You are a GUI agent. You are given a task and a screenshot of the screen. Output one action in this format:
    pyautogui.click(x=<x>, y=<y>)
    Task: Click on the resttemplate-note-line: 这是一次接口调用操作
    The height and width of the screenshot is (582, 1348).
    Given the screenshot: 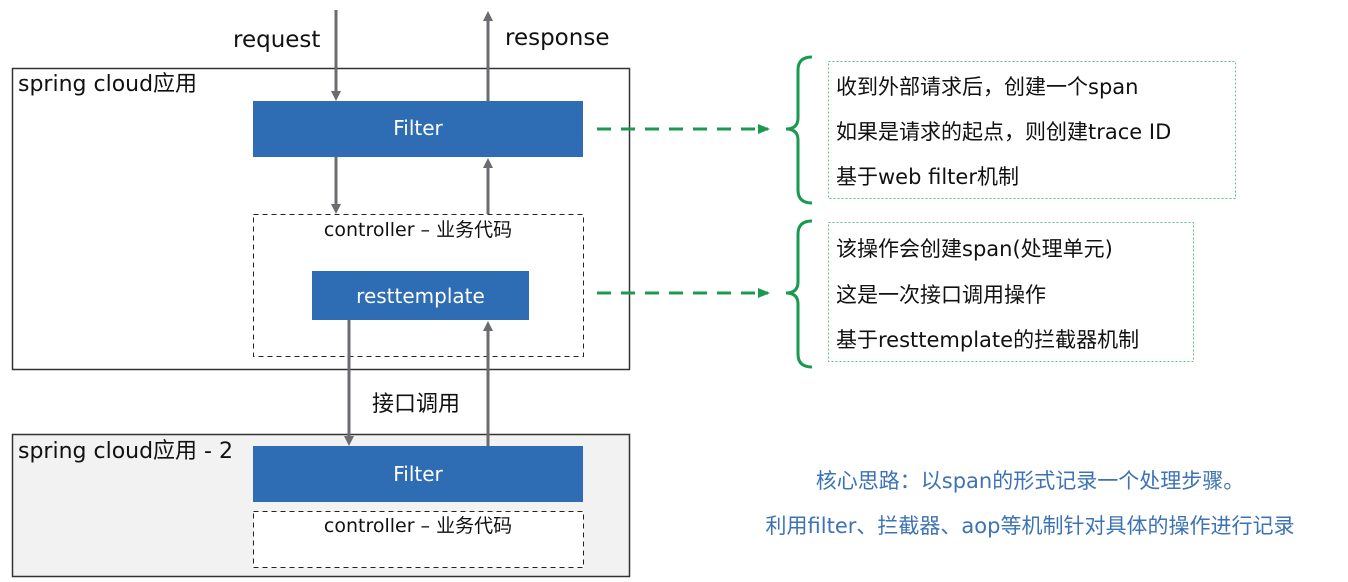 What is the action you would take?
    pyautogui.click(x=941, y=295)
    